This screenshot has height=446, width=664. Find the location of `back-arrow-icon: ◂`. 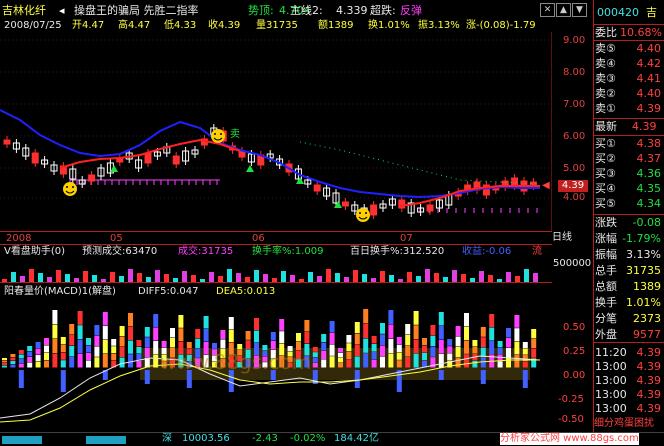

back-arrow-icon: ◂ is located at coordinates (62, 11).